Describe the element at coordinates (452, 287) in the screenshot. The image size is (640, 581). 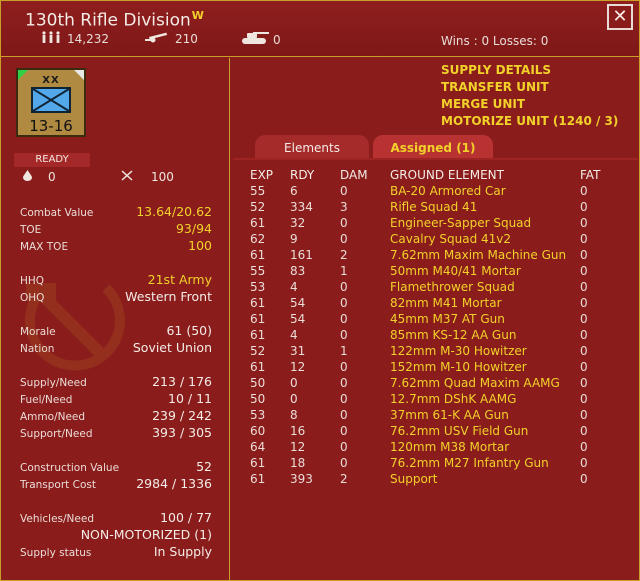
I see `cell-name: Flamethrower Squad` at that location.